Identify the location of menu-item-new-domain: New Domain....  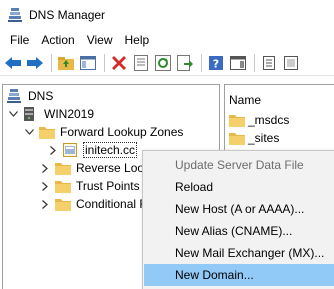
(239, 275).